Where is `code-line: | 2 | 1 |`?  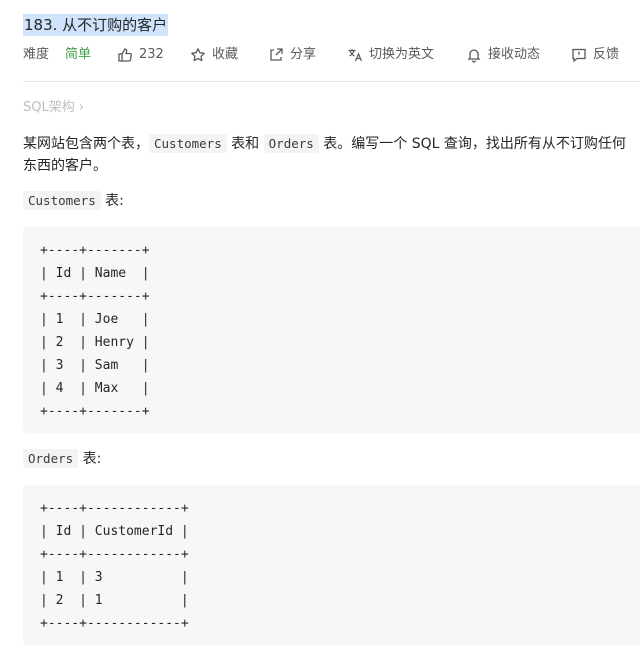
code-line: | 2 | 1 | is located at coordinates (114, 600).